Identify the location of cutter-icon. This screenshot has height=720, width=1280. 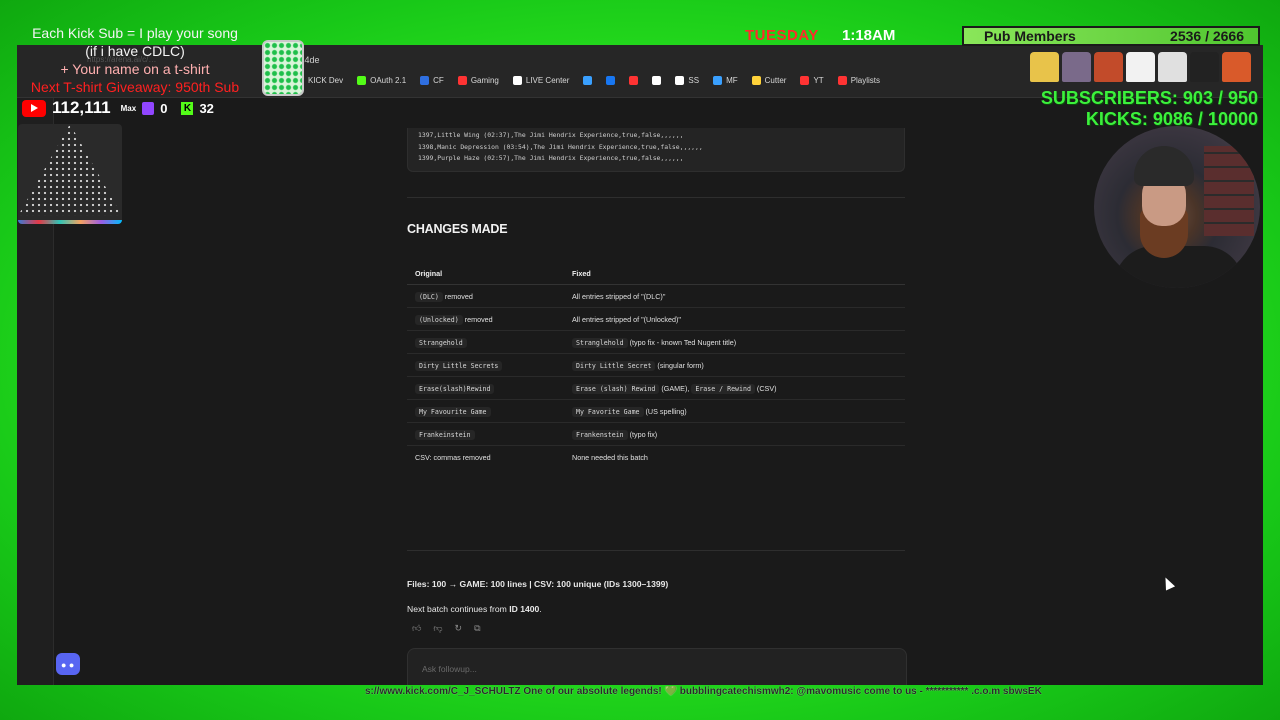
(756, 80).